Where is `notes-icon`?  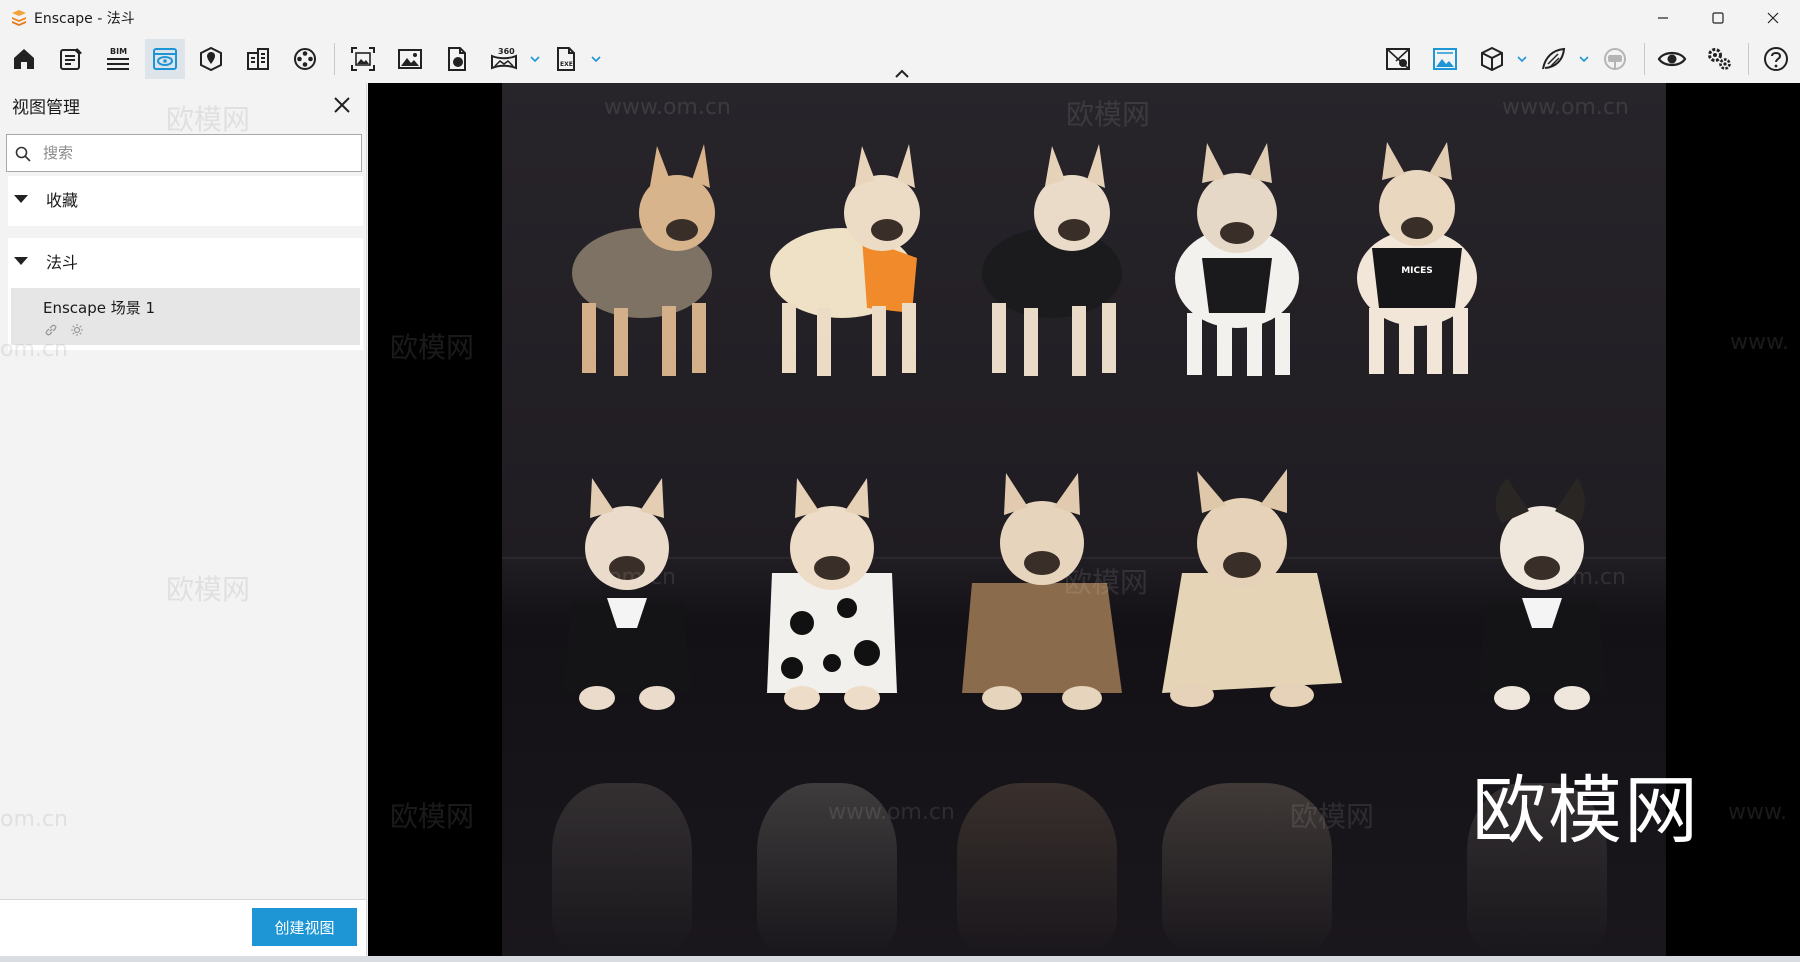 notes-icon is located at coordinates (71, 59).